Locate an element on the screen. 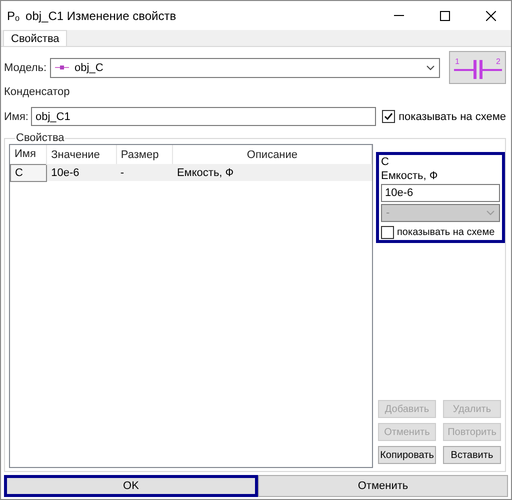  value-field: 10e-6 is located at coordinates (440, 193).